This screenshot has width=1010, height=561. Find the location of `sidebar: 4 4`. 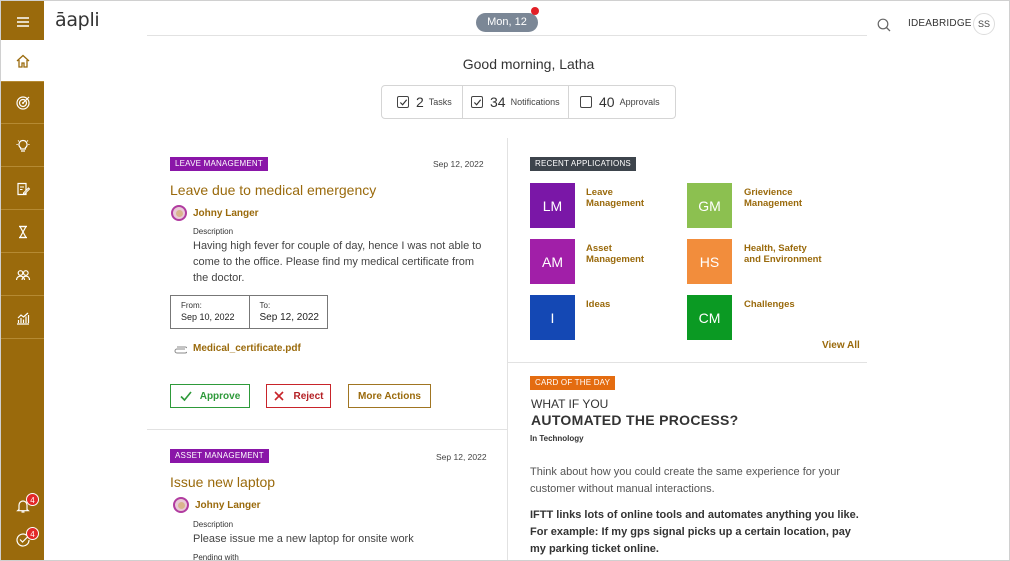

sidebar: 4 4 is located at coordinates (22, 280).